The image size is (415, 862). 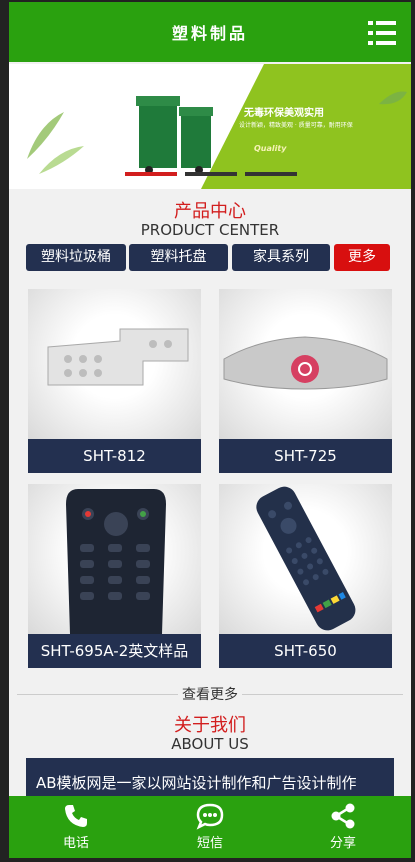 I want to click on phone-icon, so click(x=76, y=816).